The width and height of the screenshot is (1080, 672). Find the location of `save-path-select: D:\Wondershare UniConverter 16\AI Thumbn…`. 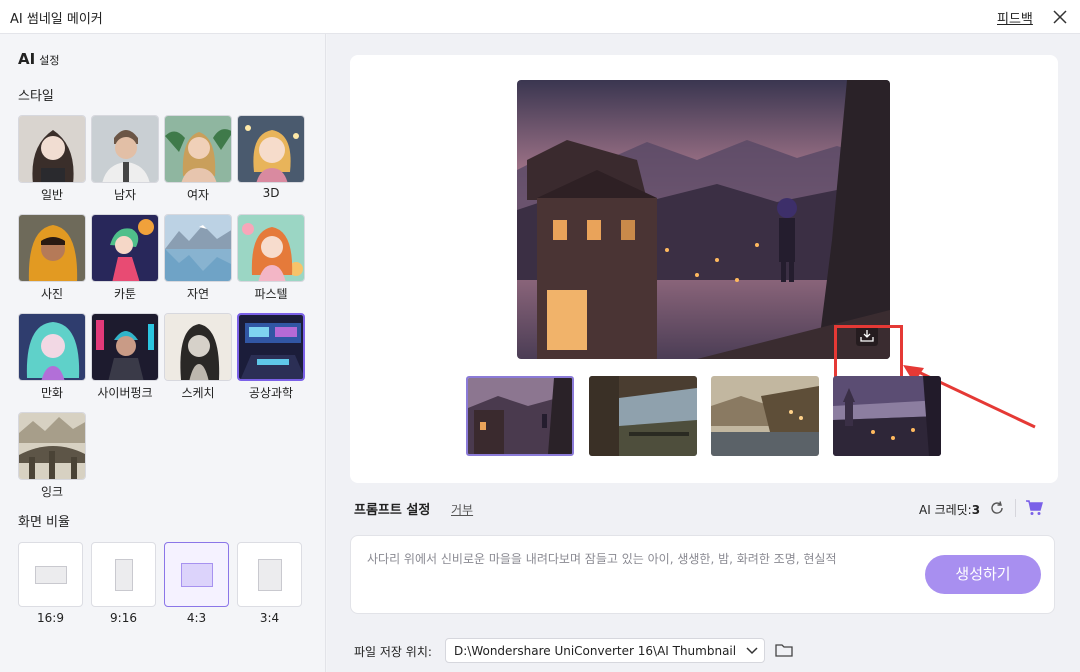

save-path-select: D:\Wondershare UniConverter 16\AI Thumbn… is located at coordinates (605, 650).